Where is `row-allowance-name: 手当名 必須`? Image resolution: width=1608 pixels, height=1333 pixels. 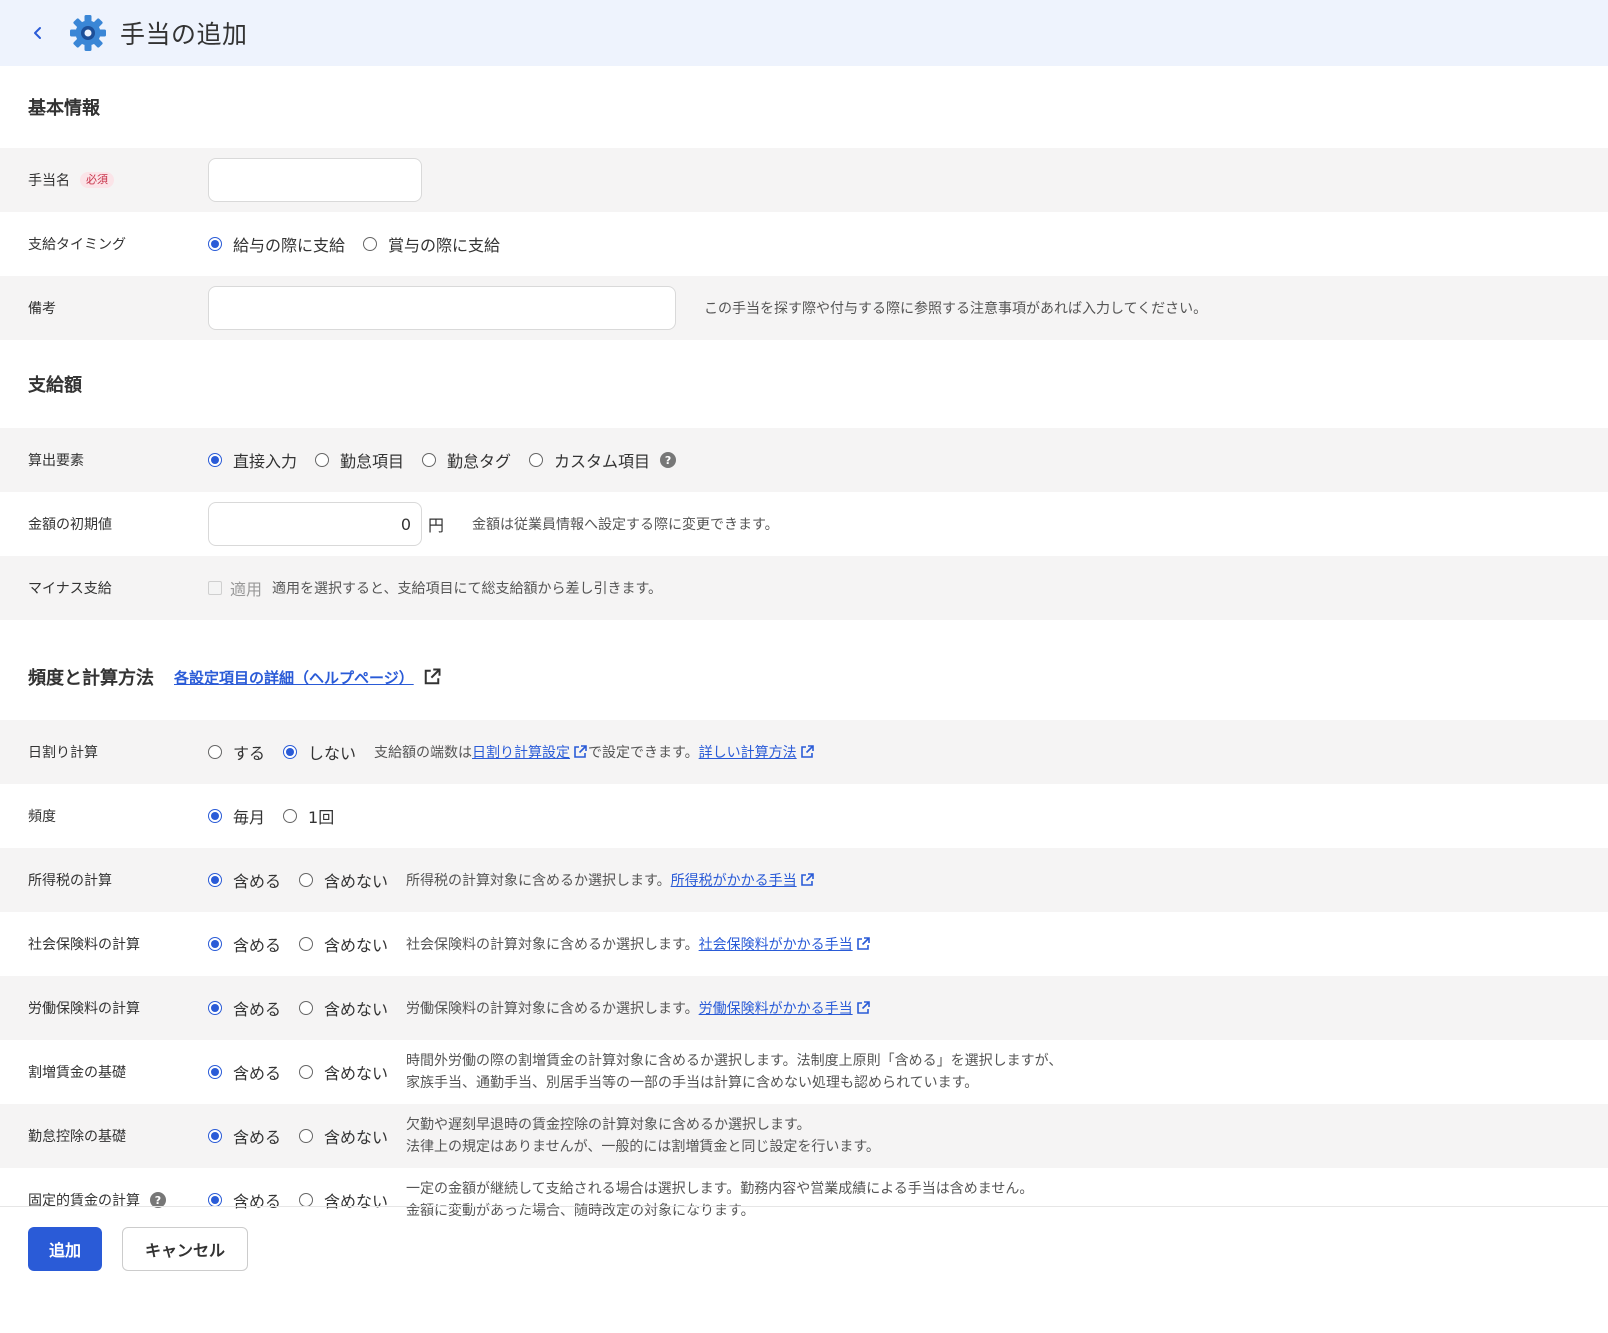 row-allowance-name: 手当名 必須 is located at coordinates (804, 180).